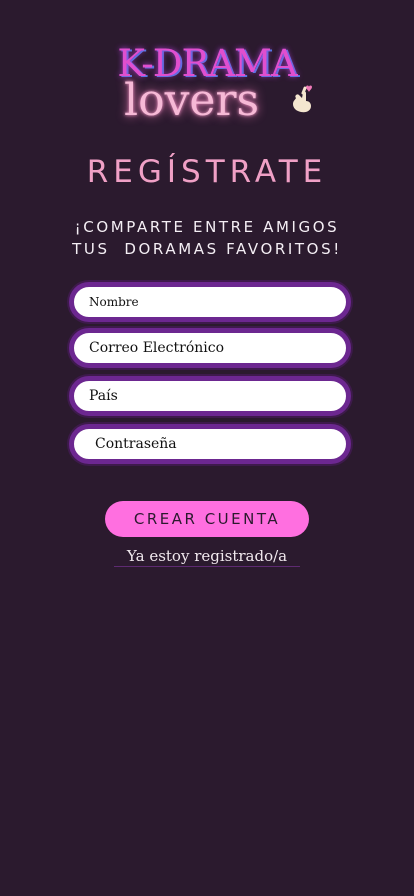 This screenshot has height=896, width=414. What do you see at coordinates (207, 519) in the screenshot?
I see `create-account-button: CREAR CUENTA` at bounding box center [207, 519].